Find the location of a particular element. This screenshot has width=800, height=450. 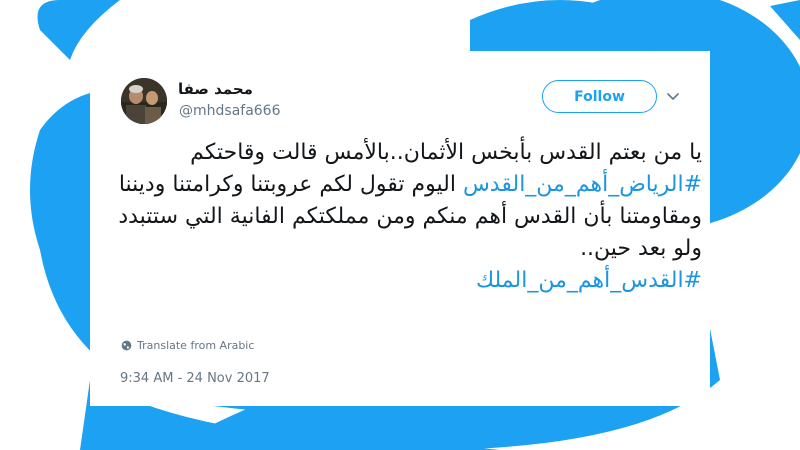

hashtag-link: #الرياض_أهم_من_القدس is located at coordinates (582, 184).